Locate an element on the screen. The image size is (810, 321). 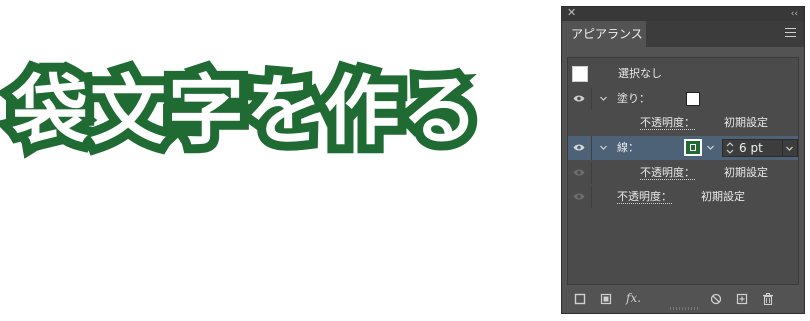
stroke-label: 線： is located at coordinates (628, 148).